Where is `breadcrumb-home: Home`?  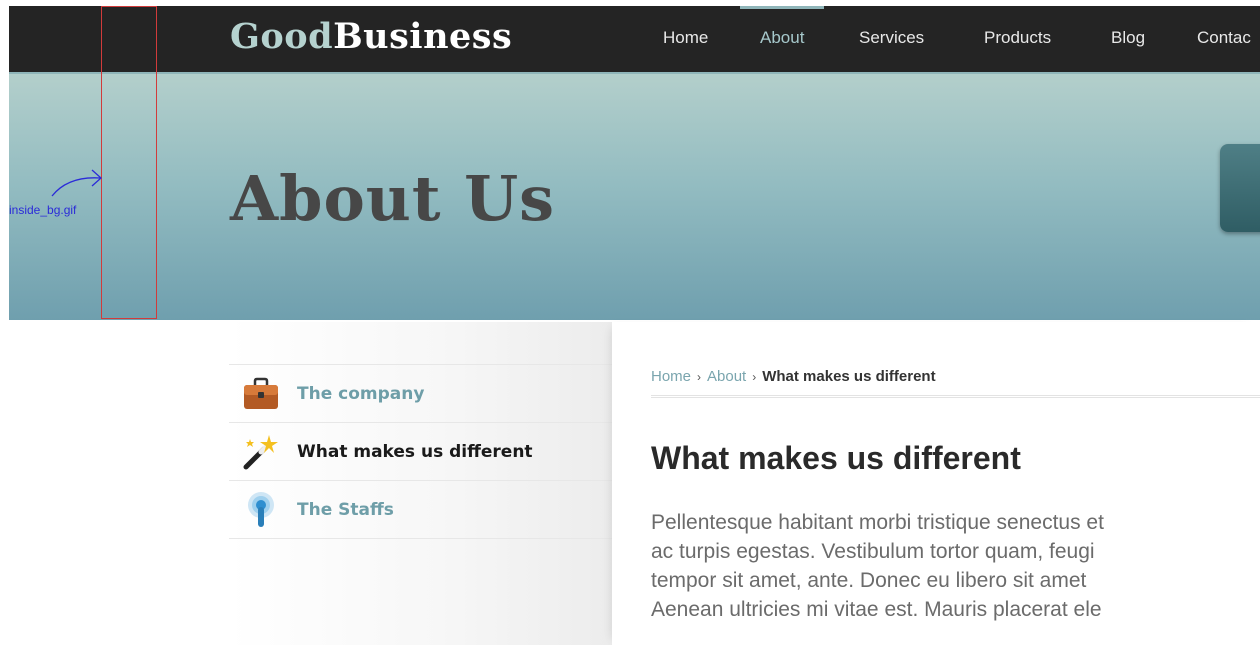 breadcrumb-home: Home is located at coordinates (671, 376).